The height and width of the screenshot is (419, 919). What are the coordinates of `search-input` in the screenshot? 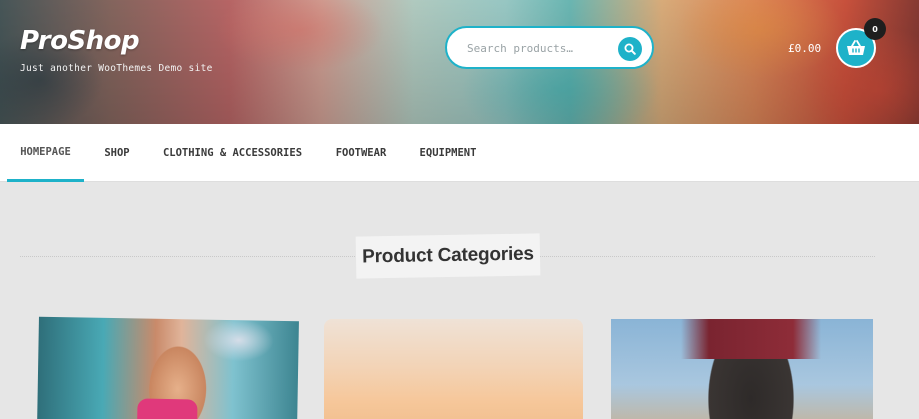 It's located at (542, 48).